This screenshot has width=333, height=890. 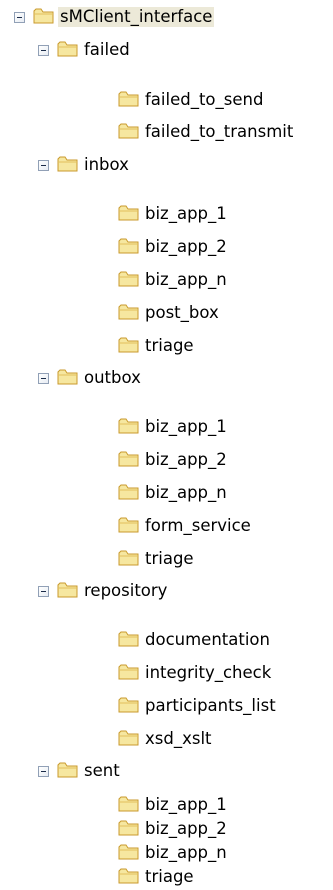 What do you see at coordinates (136, 17) in the screenshot?
I see `tree-node-label: sMClient_interface` at bounding box center [136, 17].